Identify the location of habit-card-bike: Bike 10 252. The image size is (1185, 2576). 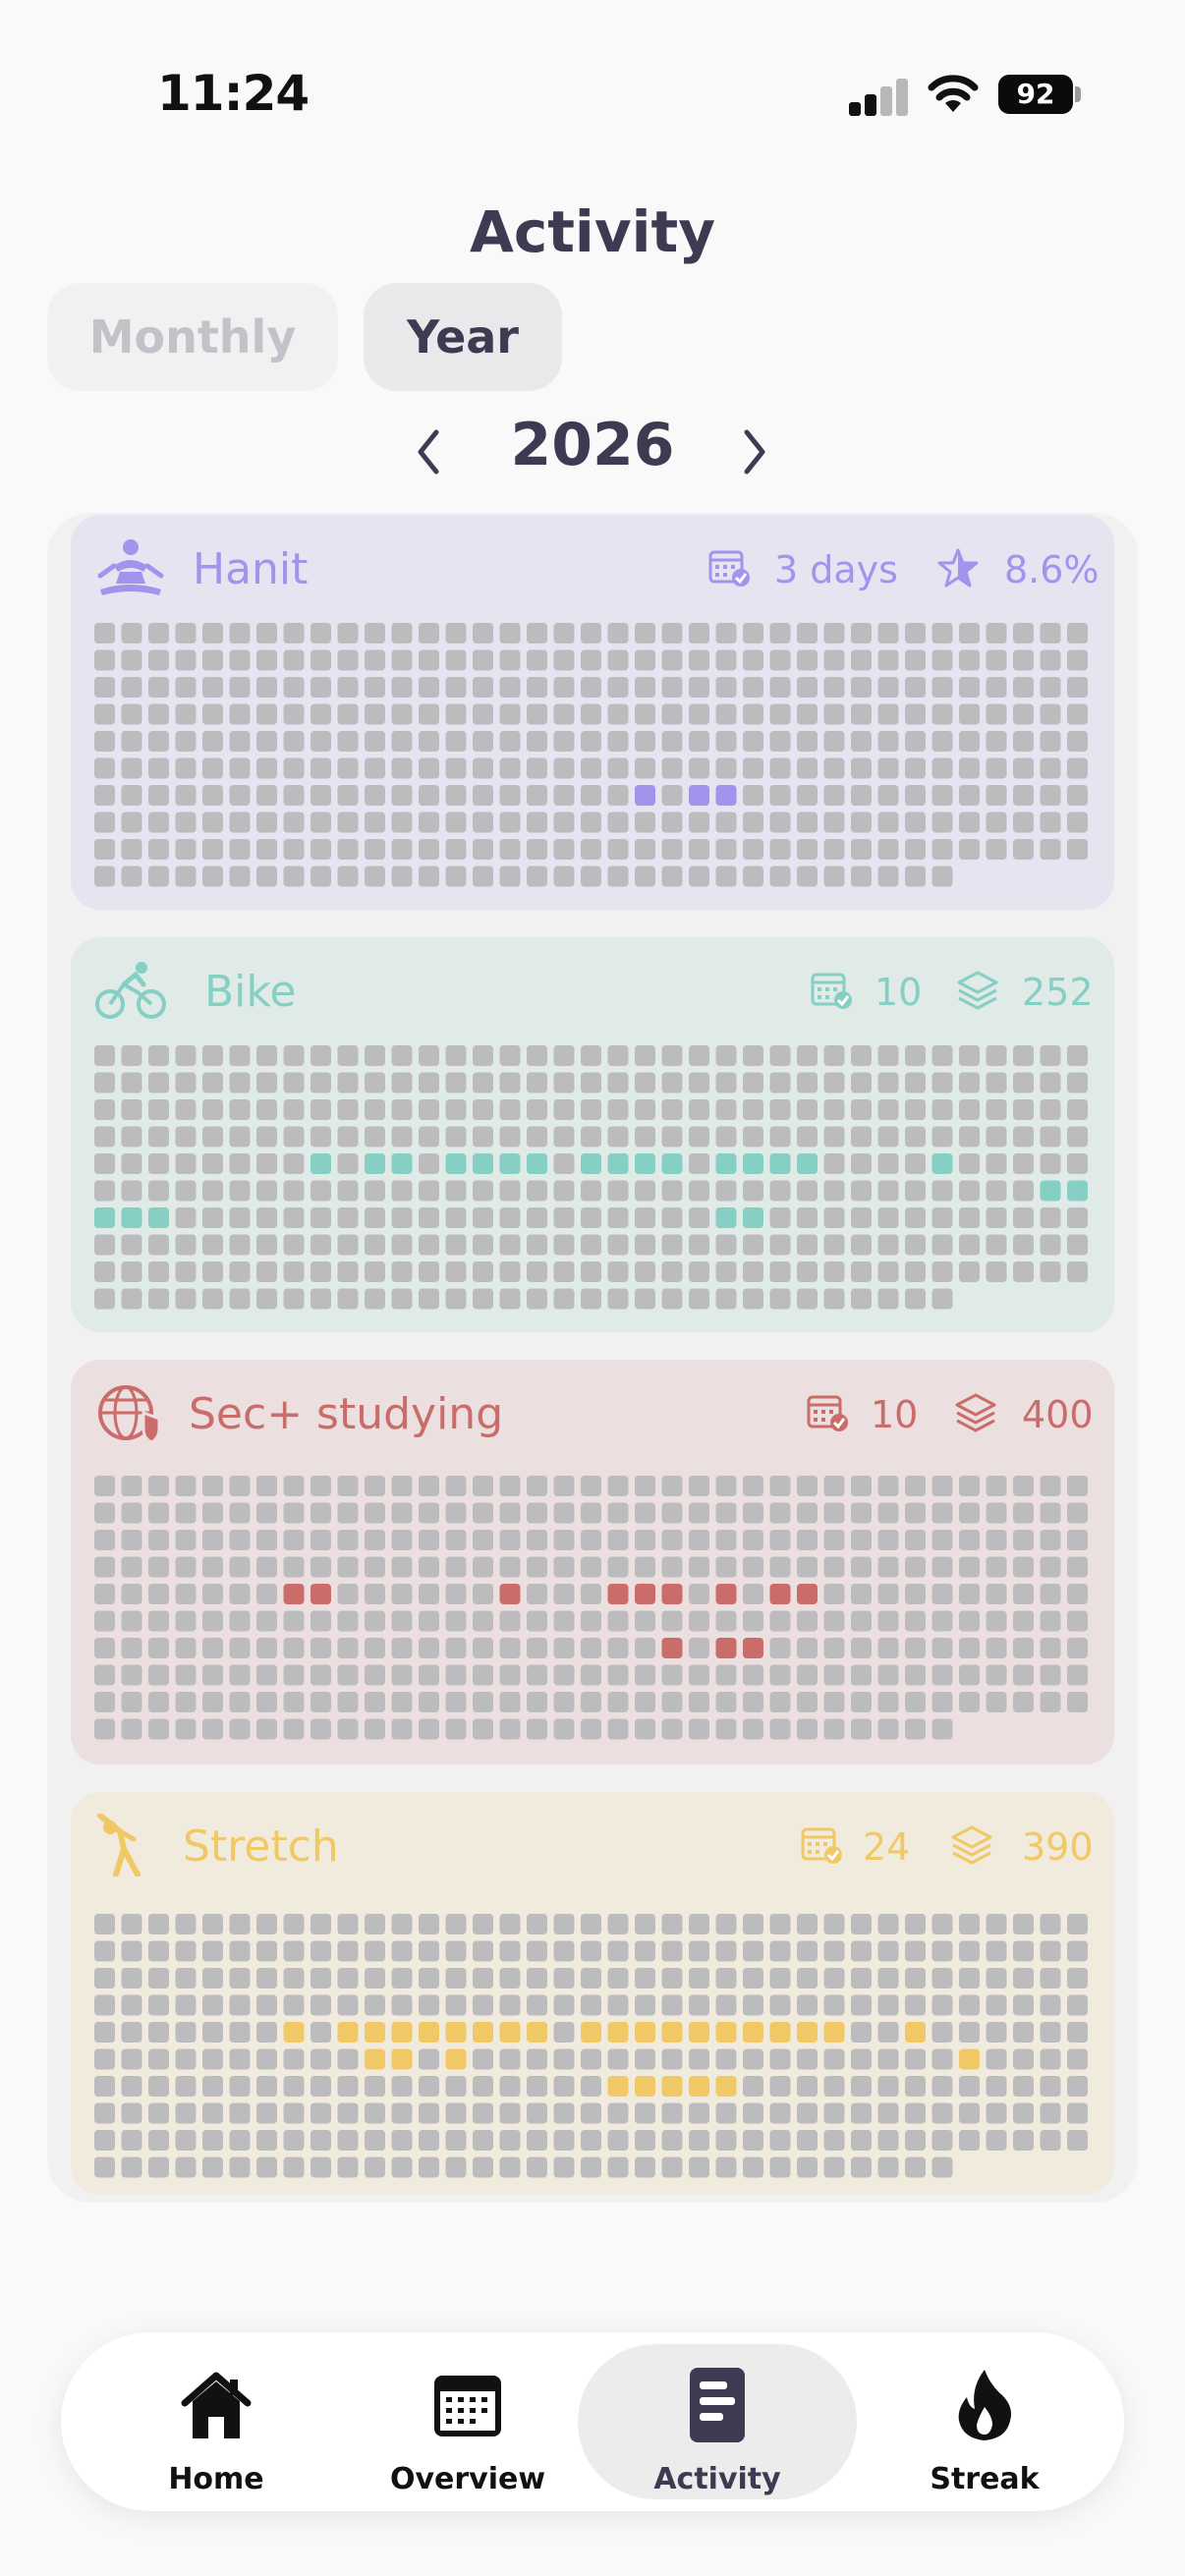
(592, 1134).